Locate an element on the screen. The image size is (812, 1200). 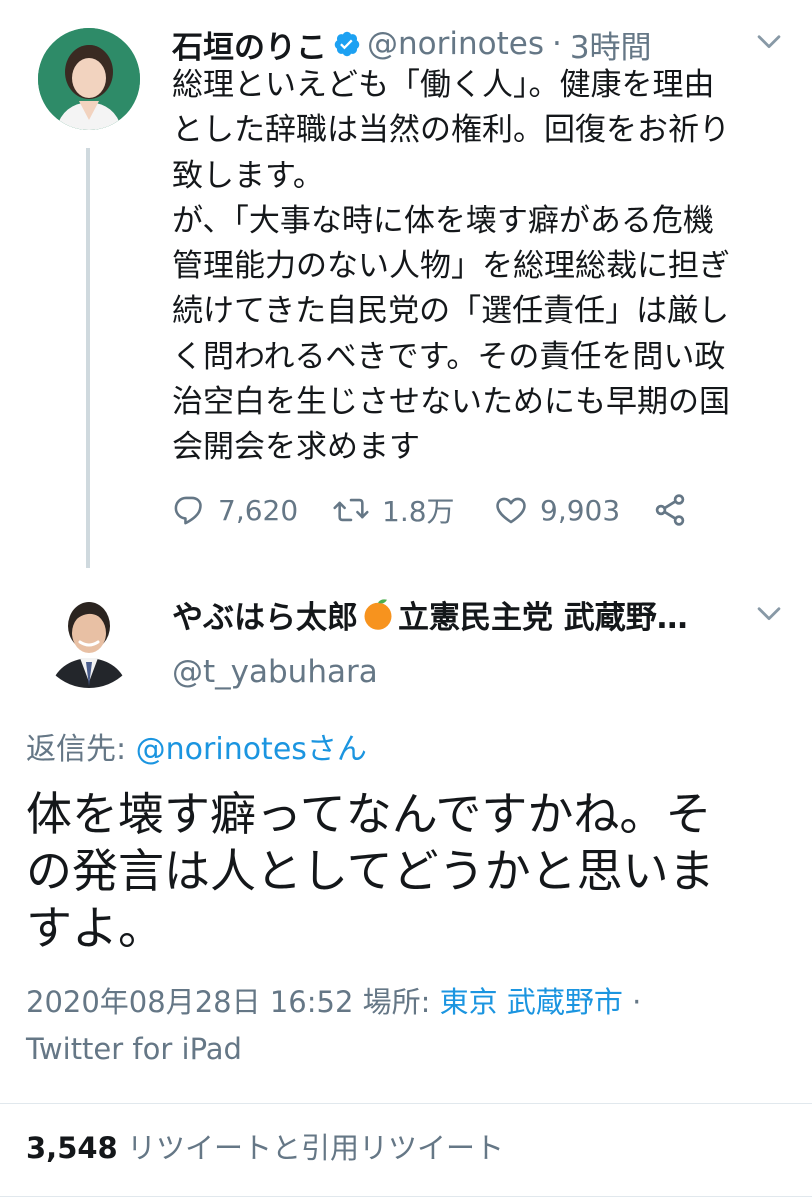
parent-avatar-portrait is located at coordinates (89, 79).